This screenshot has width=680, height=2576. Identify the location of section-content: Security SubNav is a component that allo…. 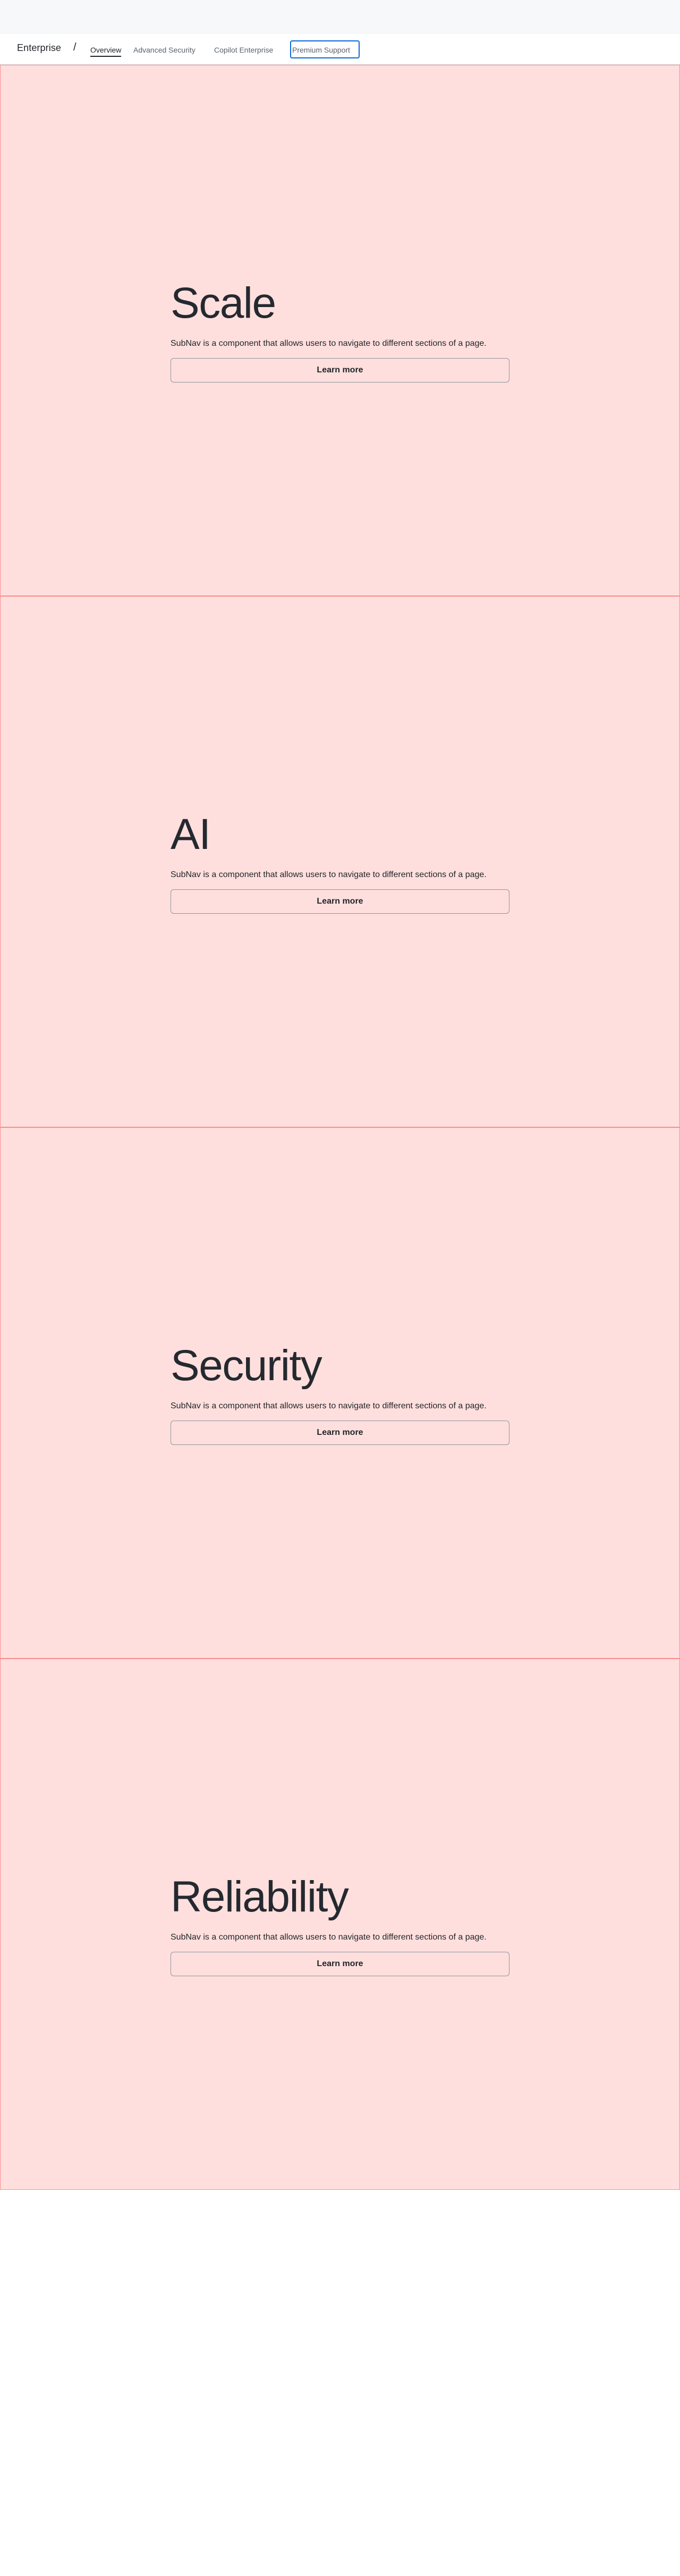
(341, 1394).